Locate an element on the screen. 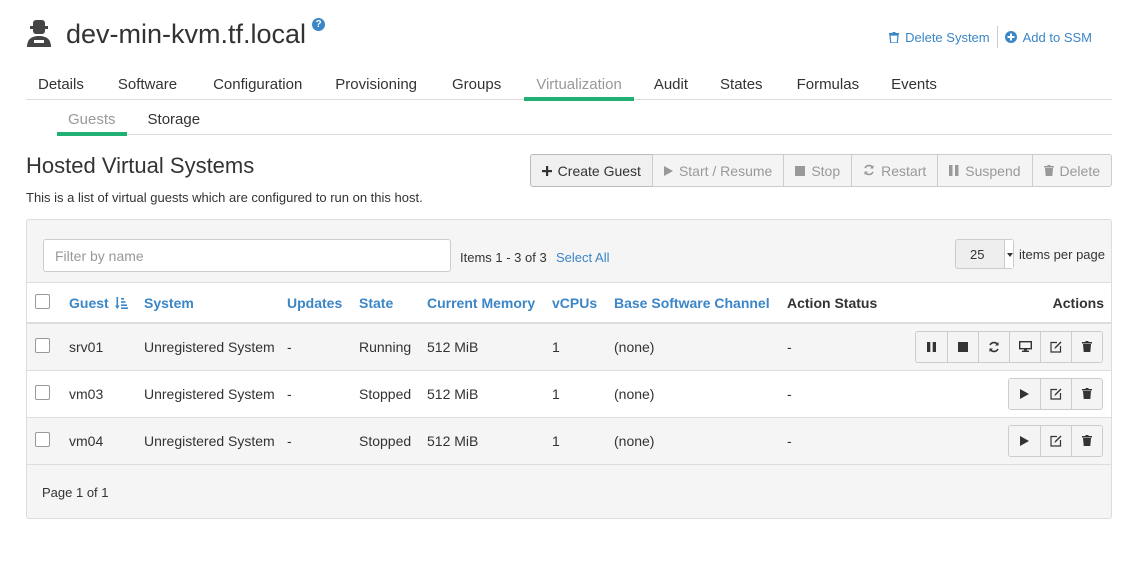  start-resume-button: Start / Resume is located at coordinates (718, 170).